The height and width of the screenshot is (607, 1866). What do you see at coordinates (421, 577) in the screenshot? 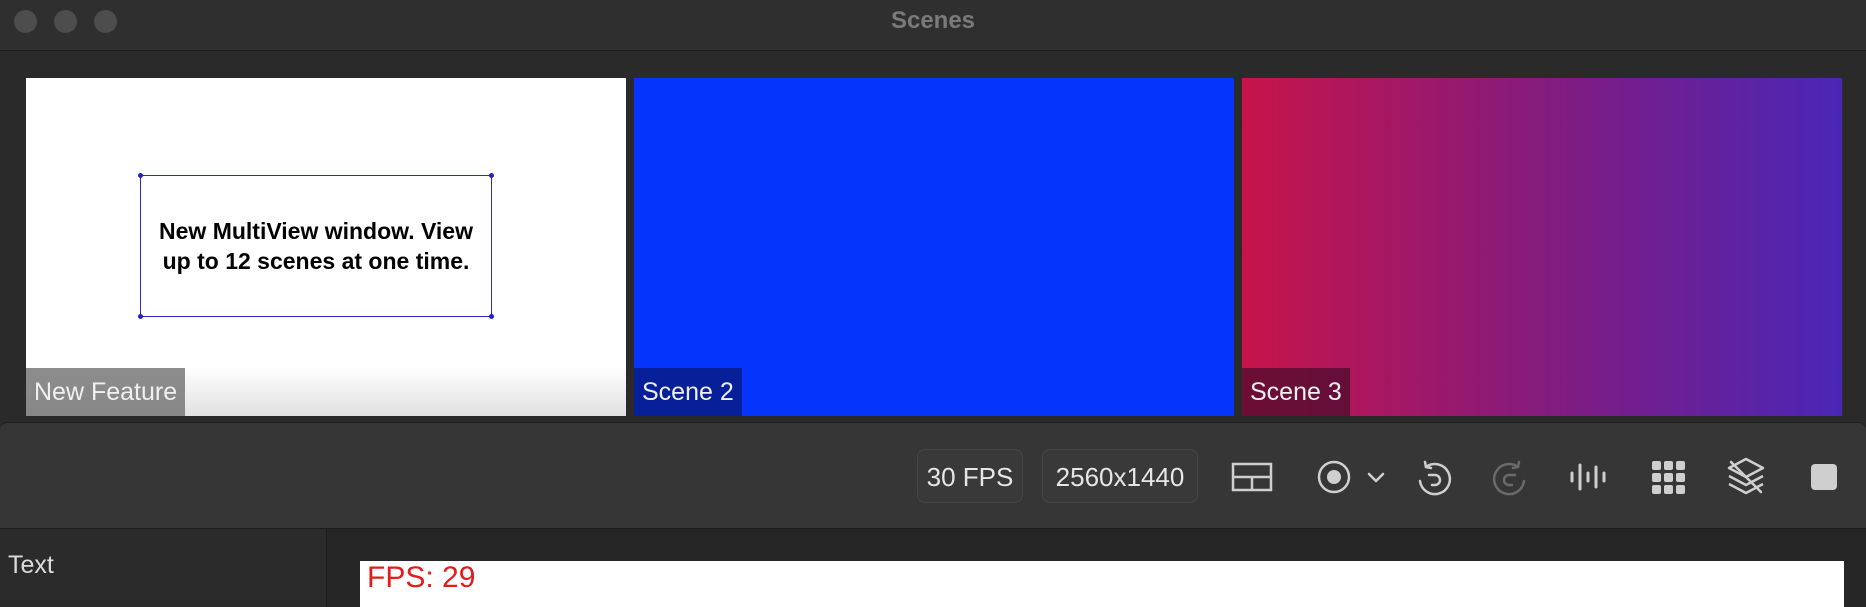
I see `fps-readout: FPS: 29` at bounding box center [421, 577].